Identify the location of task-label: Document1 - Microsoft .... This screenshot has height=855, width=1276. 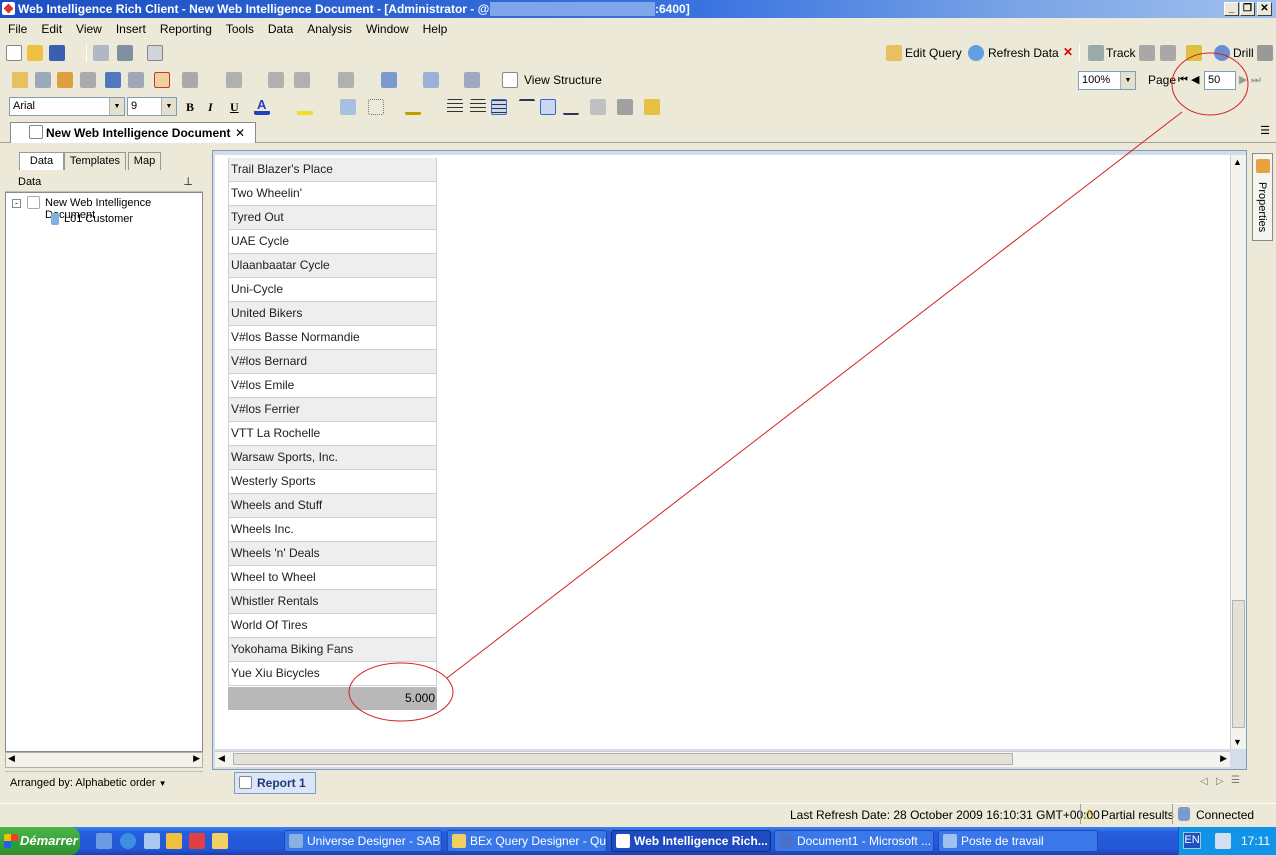
(864, 841).